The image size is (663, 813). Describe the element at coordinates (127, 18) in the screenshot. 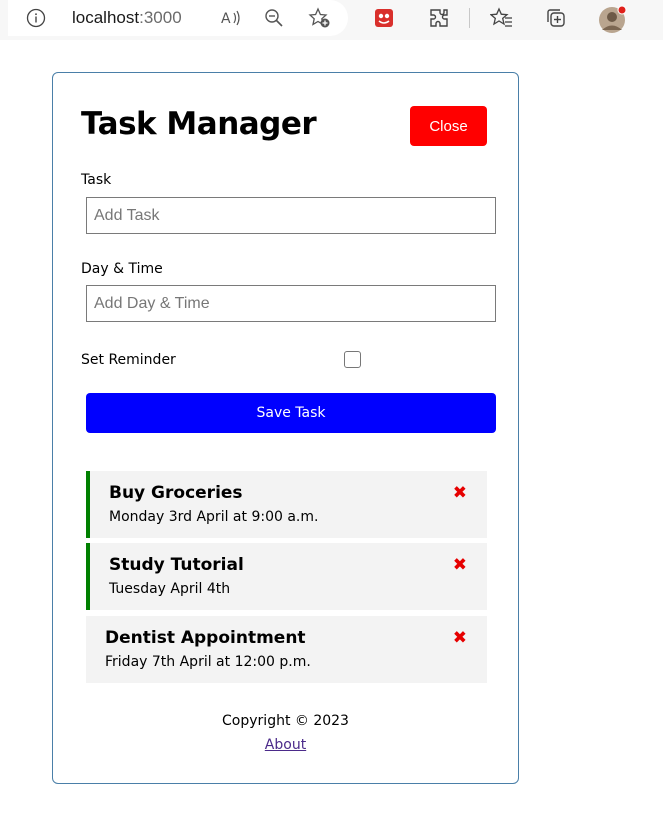

I see `url-text: localhost:3000` at that location.